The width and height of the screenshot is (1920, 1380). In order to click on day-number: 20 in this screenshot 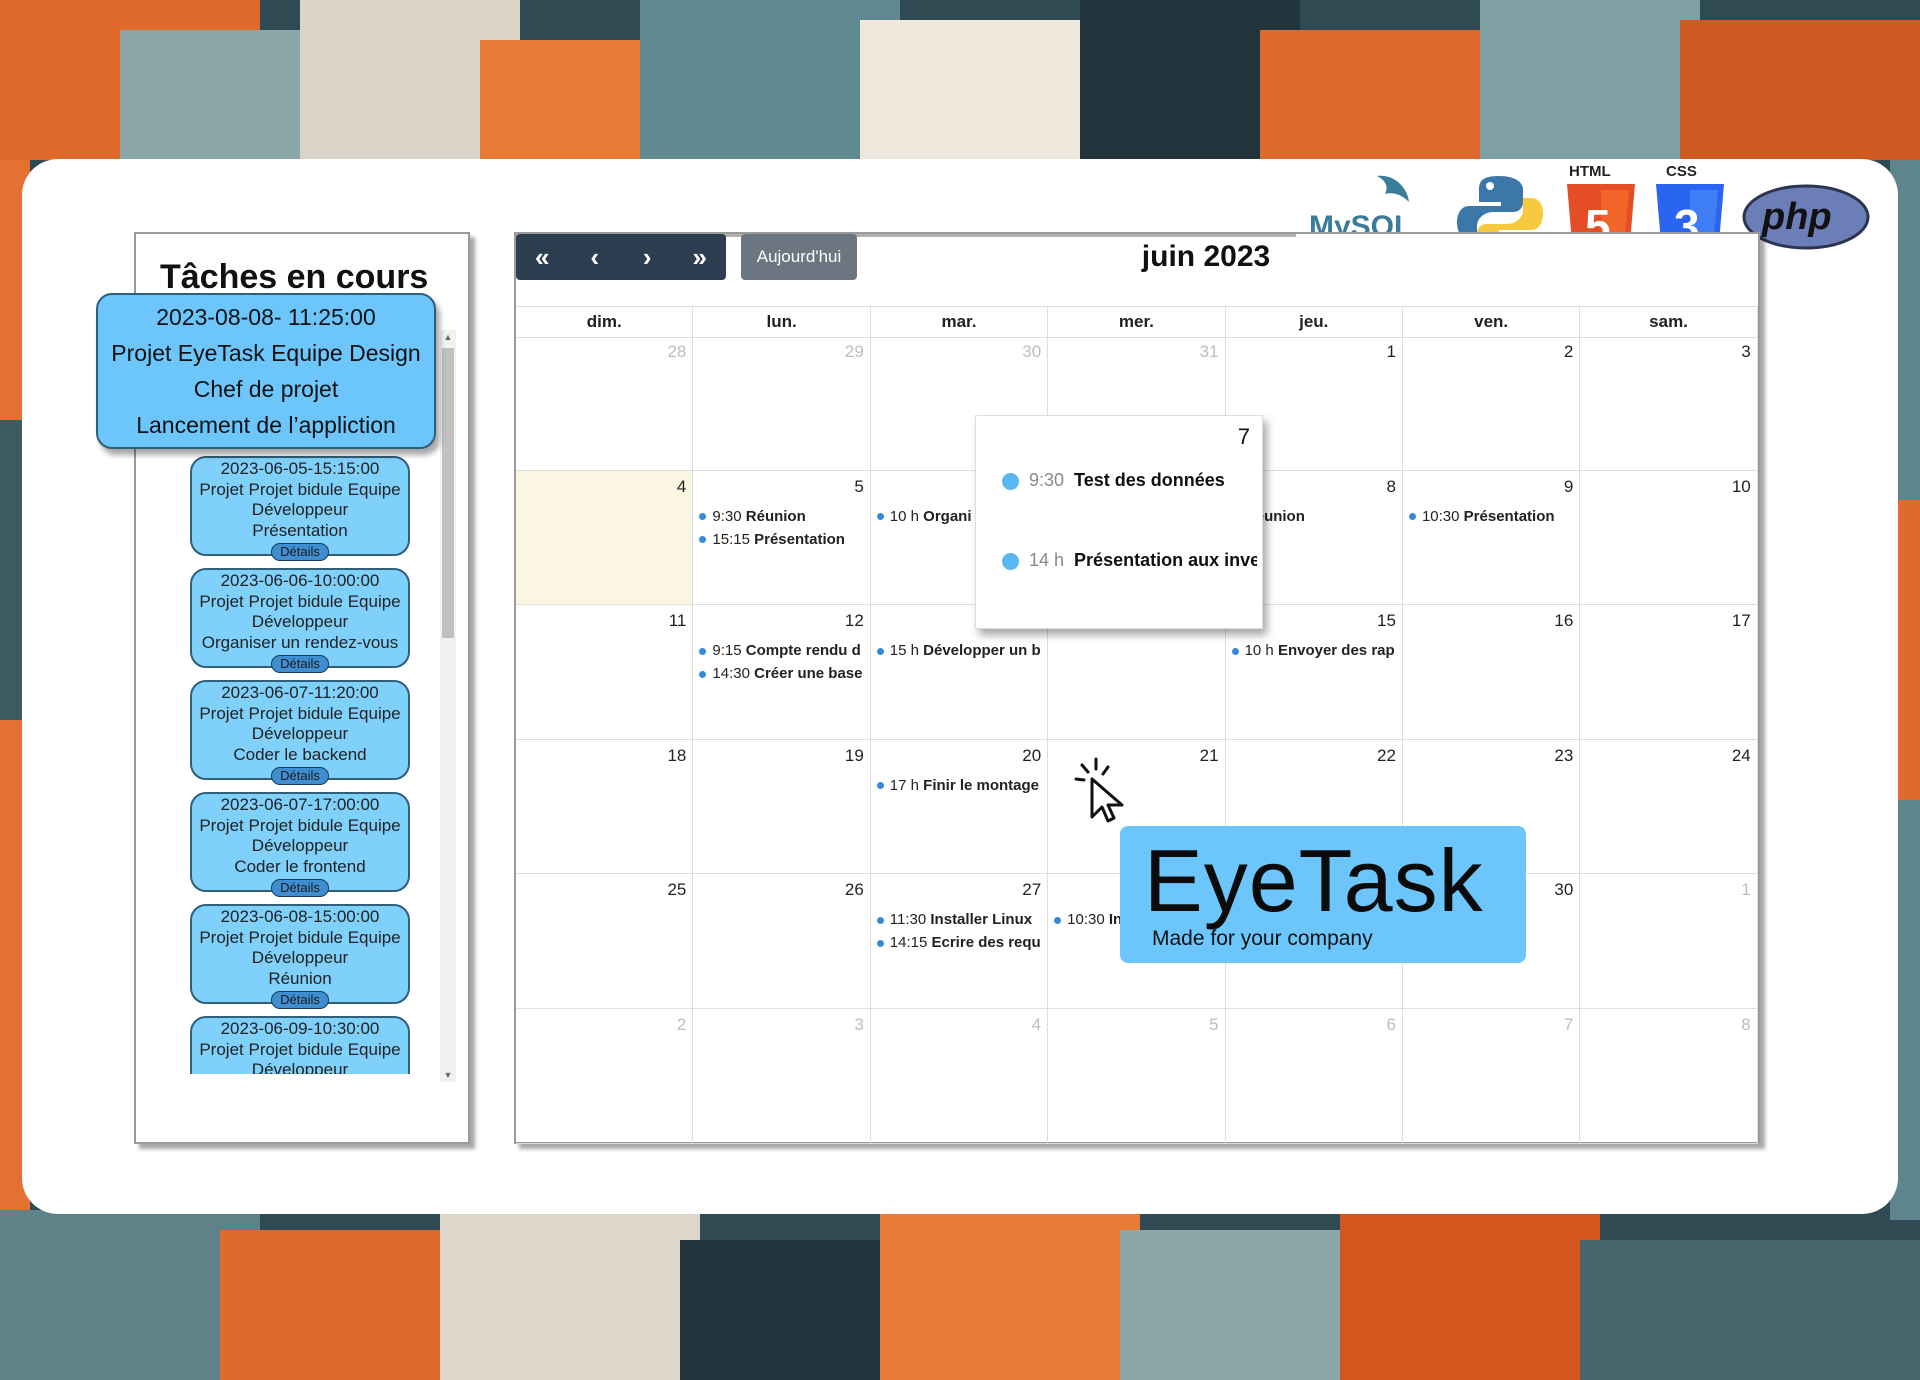, I will do `click(1031, 756)`.